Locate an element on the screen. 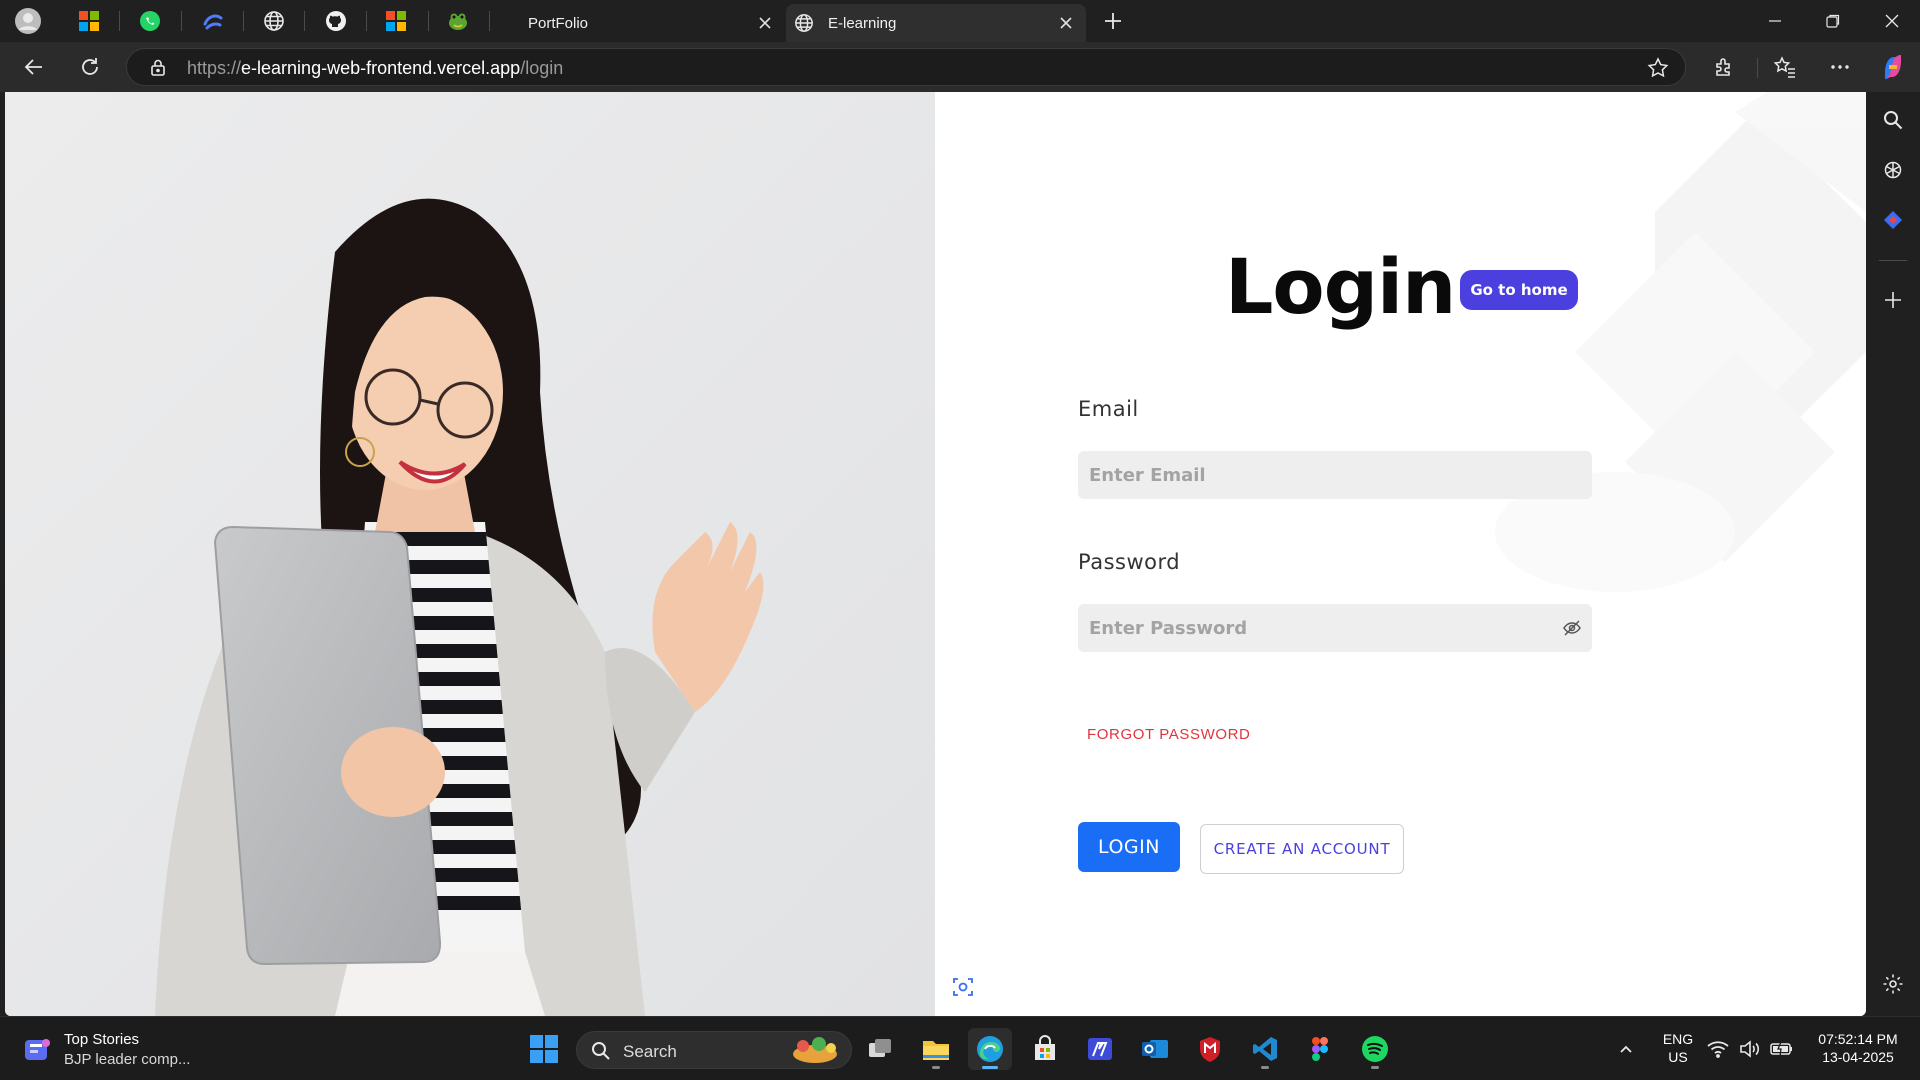 The height and width of the screenshot is (1080, 1920). language-code: ENG is located at coordinates (1678, 1039).